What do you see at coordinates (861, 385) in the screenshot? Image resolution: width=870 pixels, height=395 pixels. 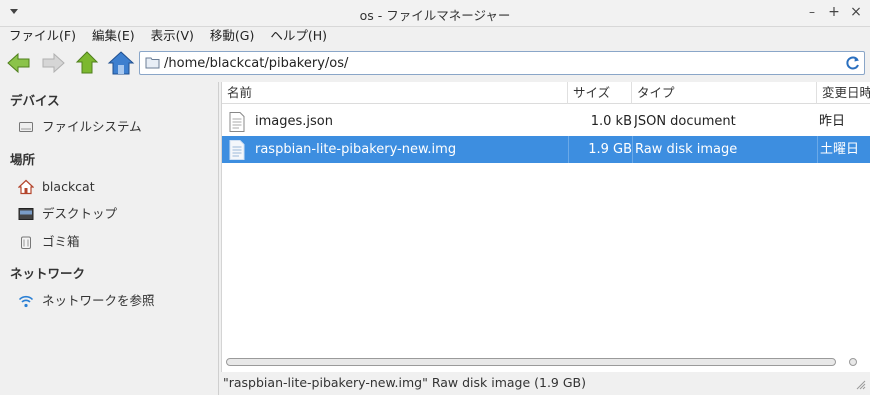 I see `resize-grip-icon` at bounding box center [861, 385].